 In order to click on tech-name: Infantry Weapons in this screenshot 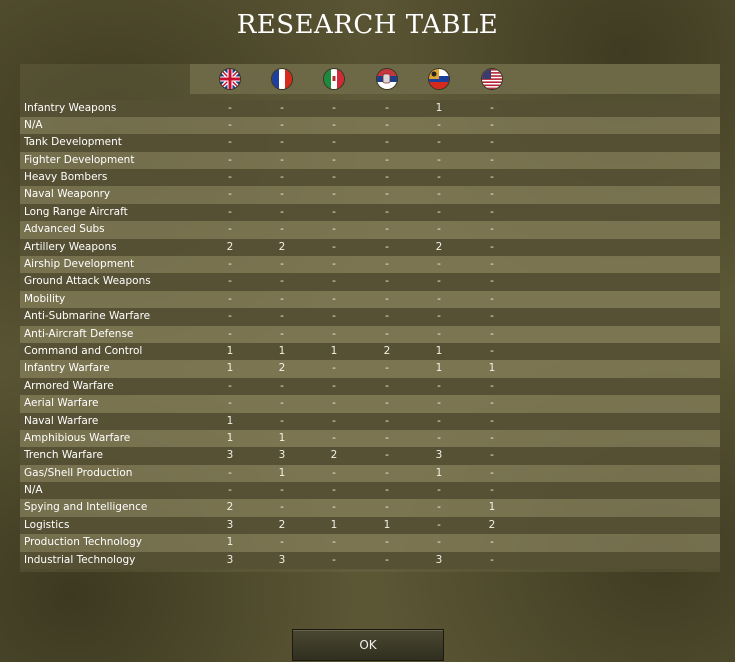, I will do `click(70, 107)`.